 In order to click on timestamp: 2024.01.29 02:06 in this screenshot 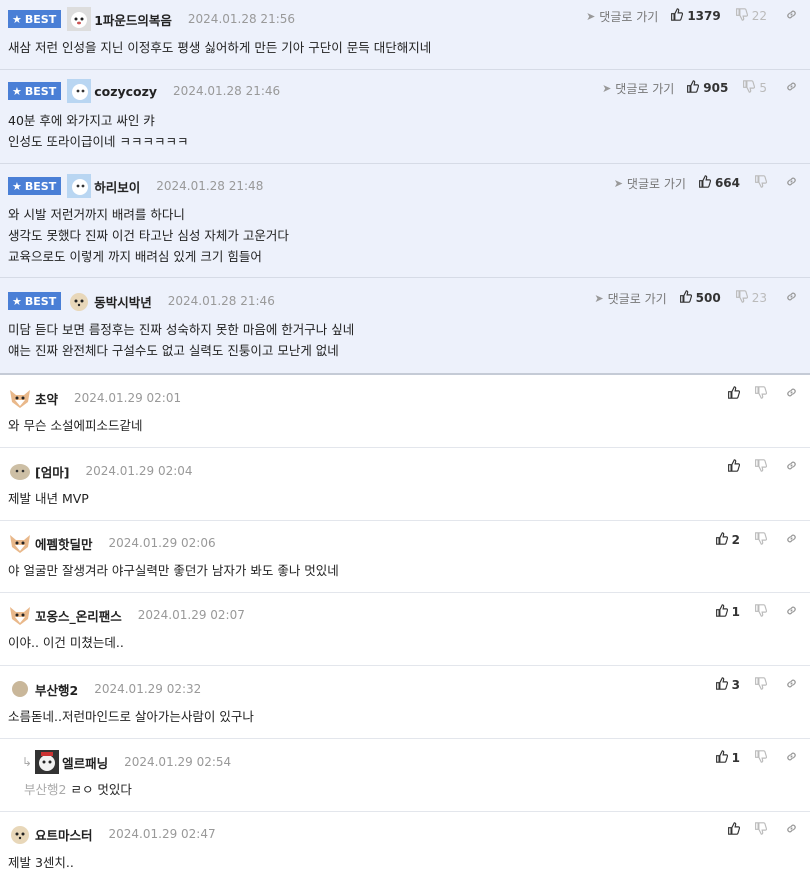, I will do `click(162, 543)`.